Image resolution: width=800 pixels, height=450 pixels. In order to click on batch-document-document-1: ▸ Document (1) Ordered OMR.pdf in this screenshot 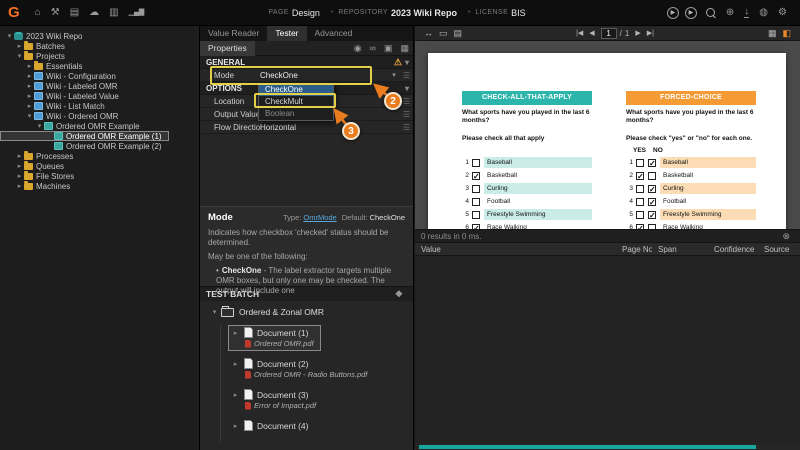, I will do `click(274, 338)`.